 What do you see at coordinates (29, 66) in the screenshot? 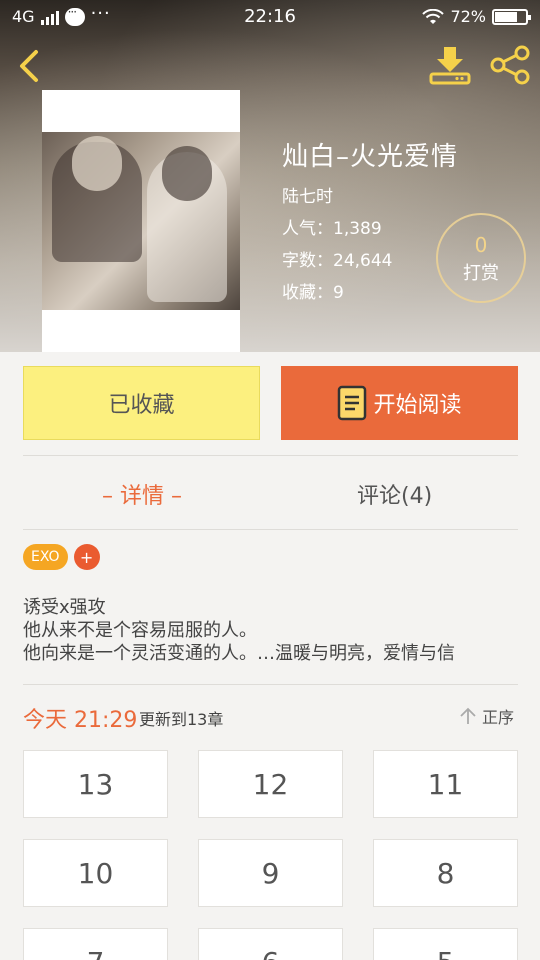
I see `back-chevron-icon` at bounding box center [29, 66].